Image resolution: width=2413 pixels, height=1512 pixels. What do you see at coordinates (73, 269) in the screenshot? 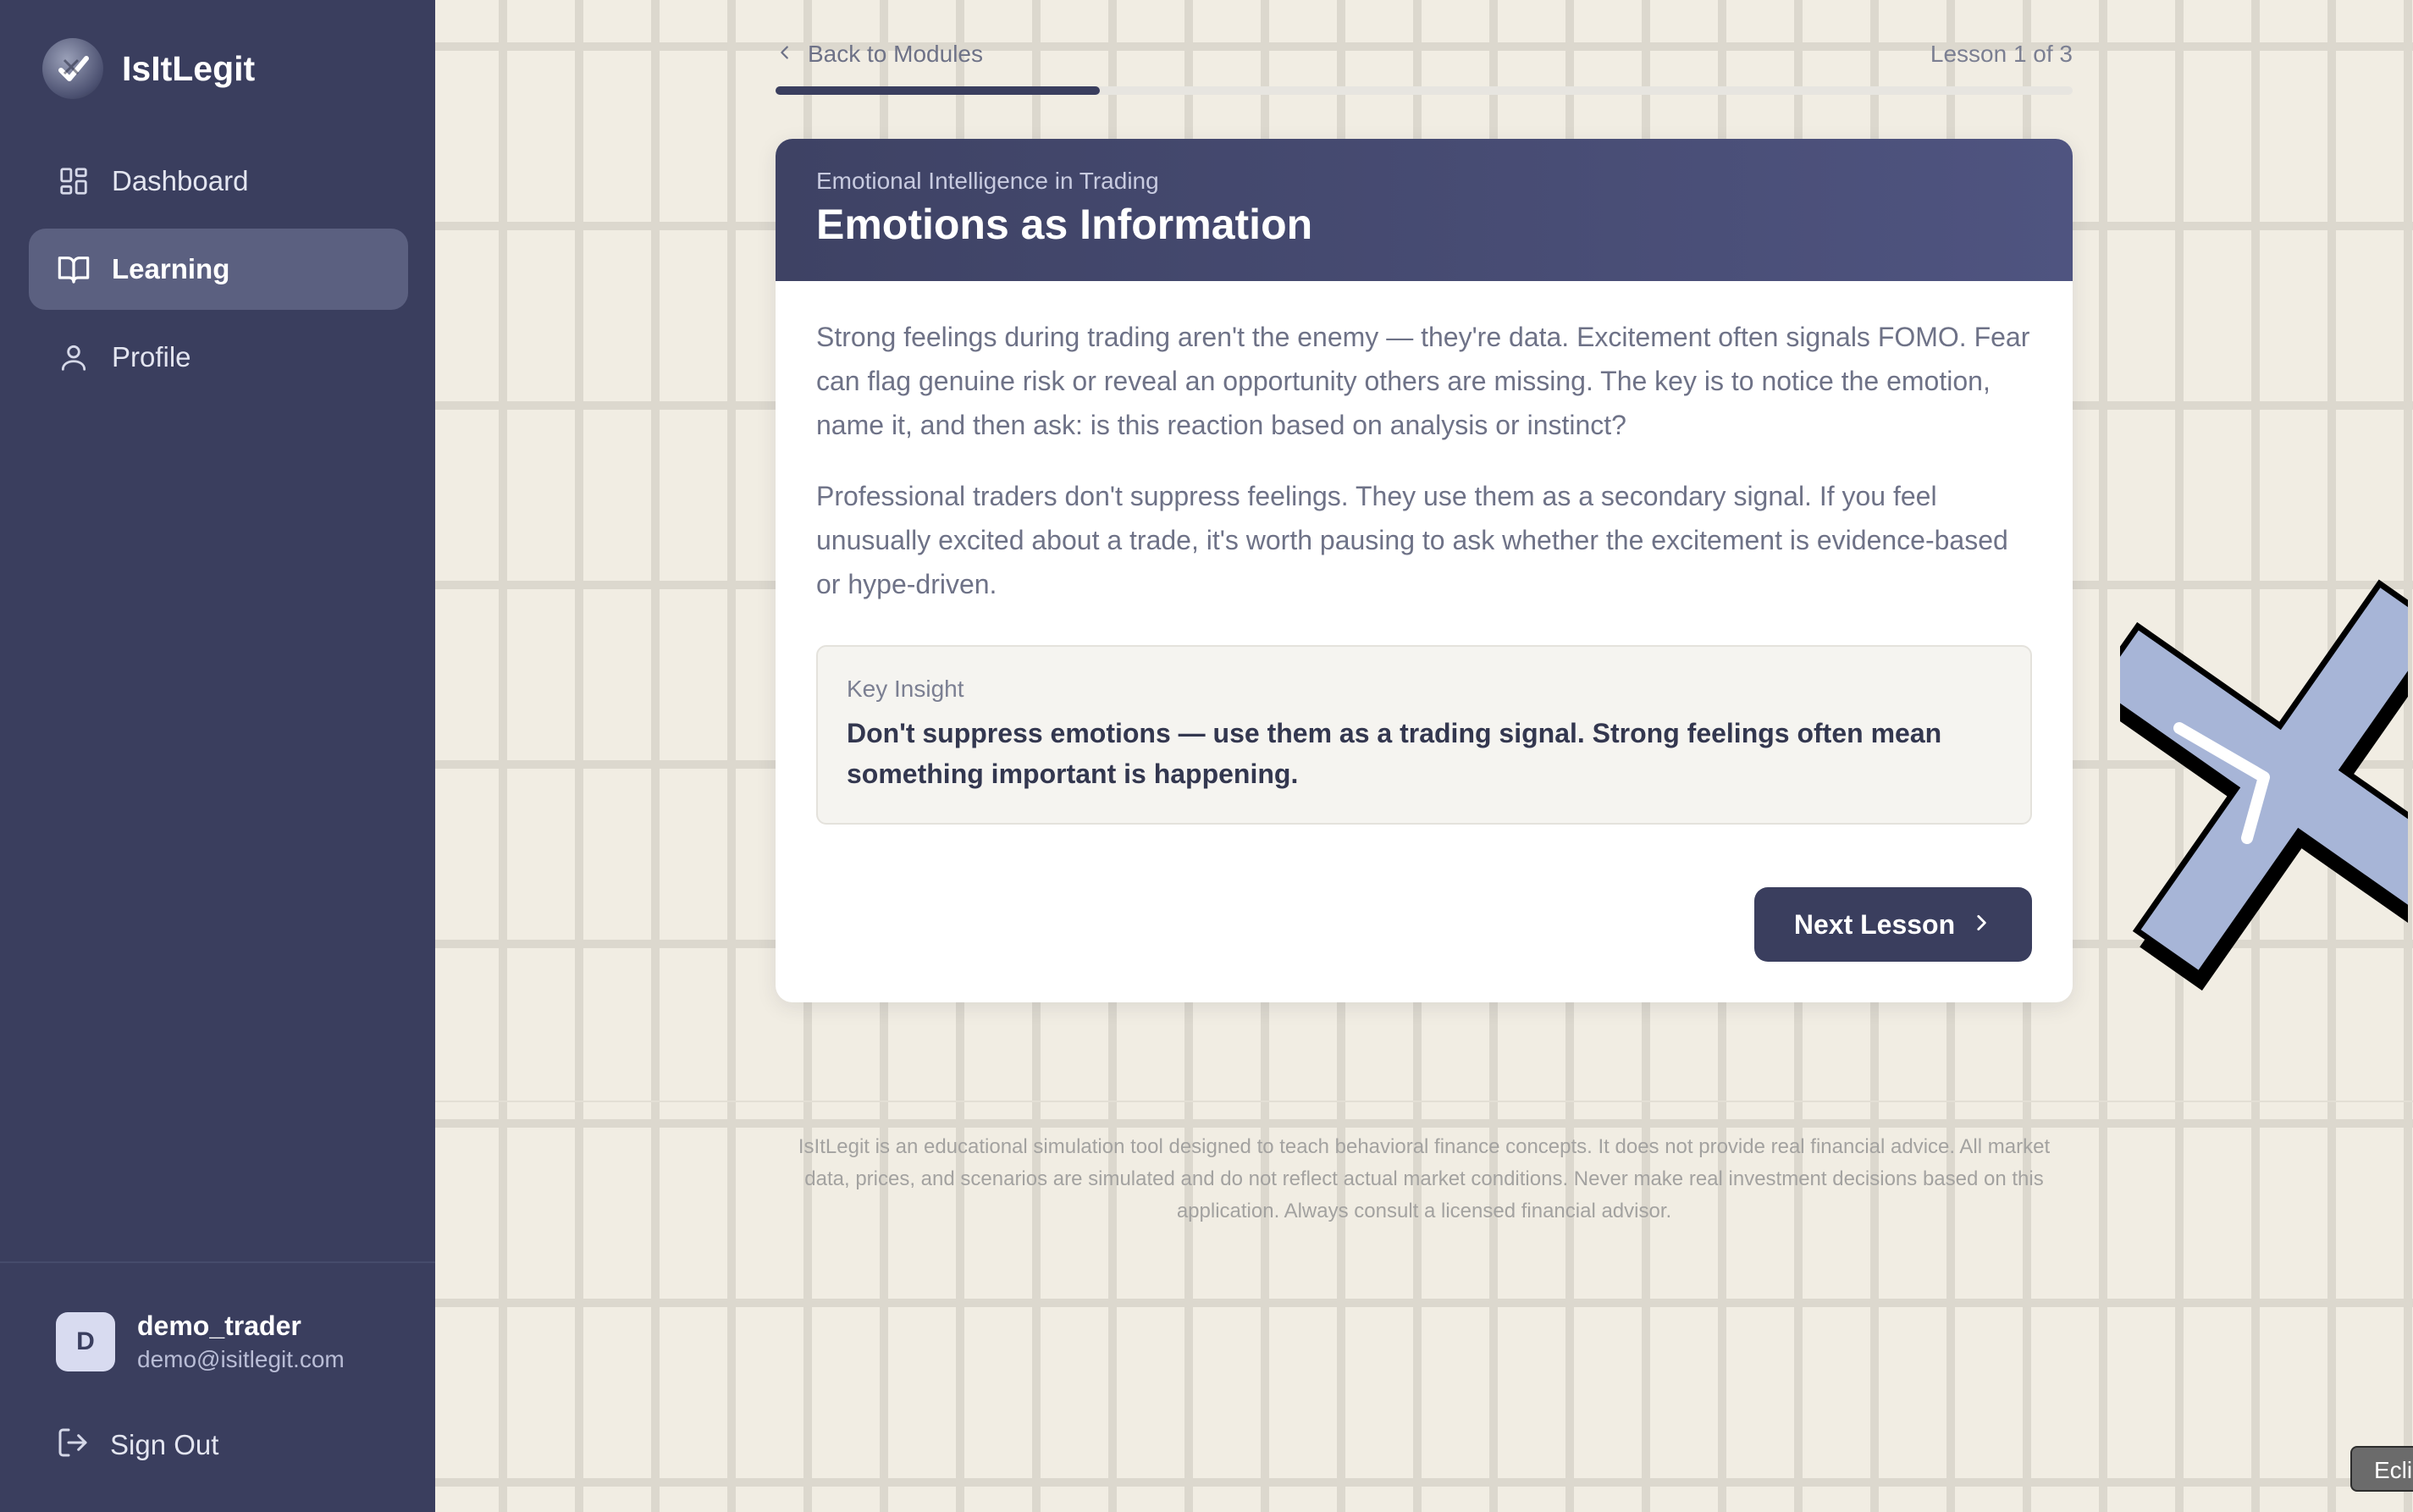
I see `open-book-icon` at bounding box center [73, 269].